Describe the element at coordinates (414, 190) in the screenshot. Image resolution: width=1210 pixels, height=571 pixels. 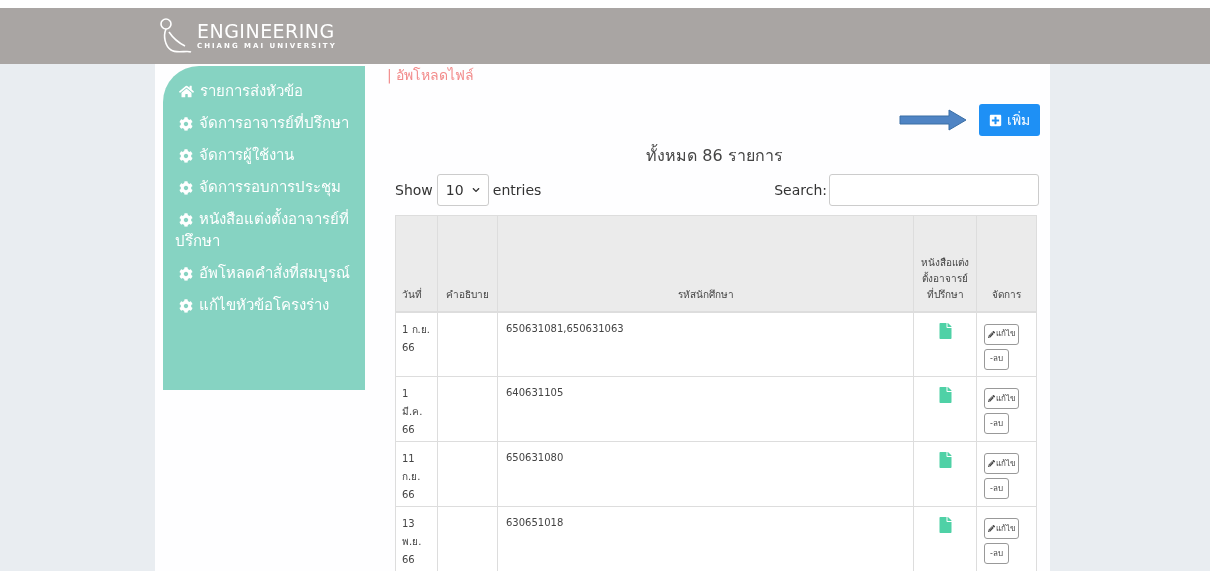
I see `show-label: Show` at that location.